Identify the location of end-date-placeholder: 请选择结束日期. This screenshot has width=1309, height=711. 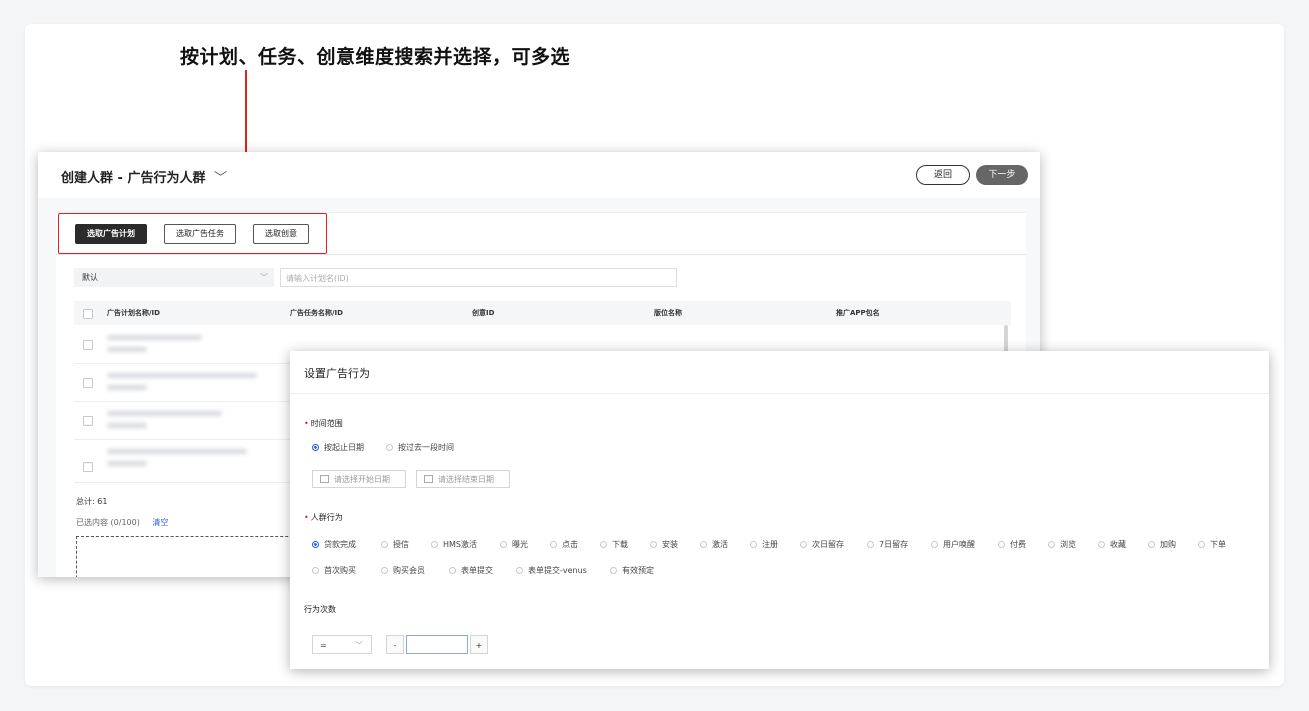
(466, 479).